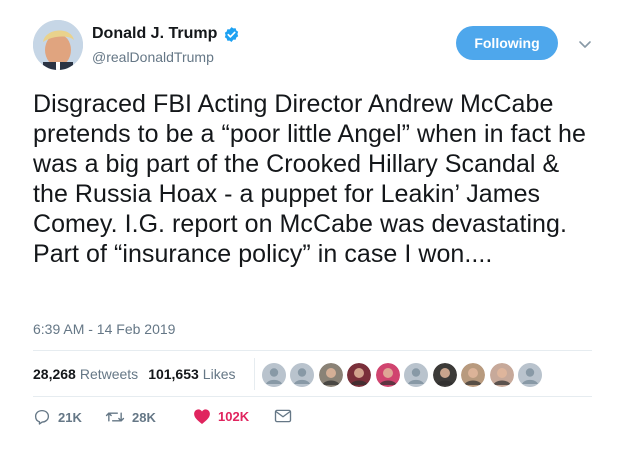 This screenshot has height=457, width=625. I want to click on retweet-count-label: Retweets, so click(109, 374).